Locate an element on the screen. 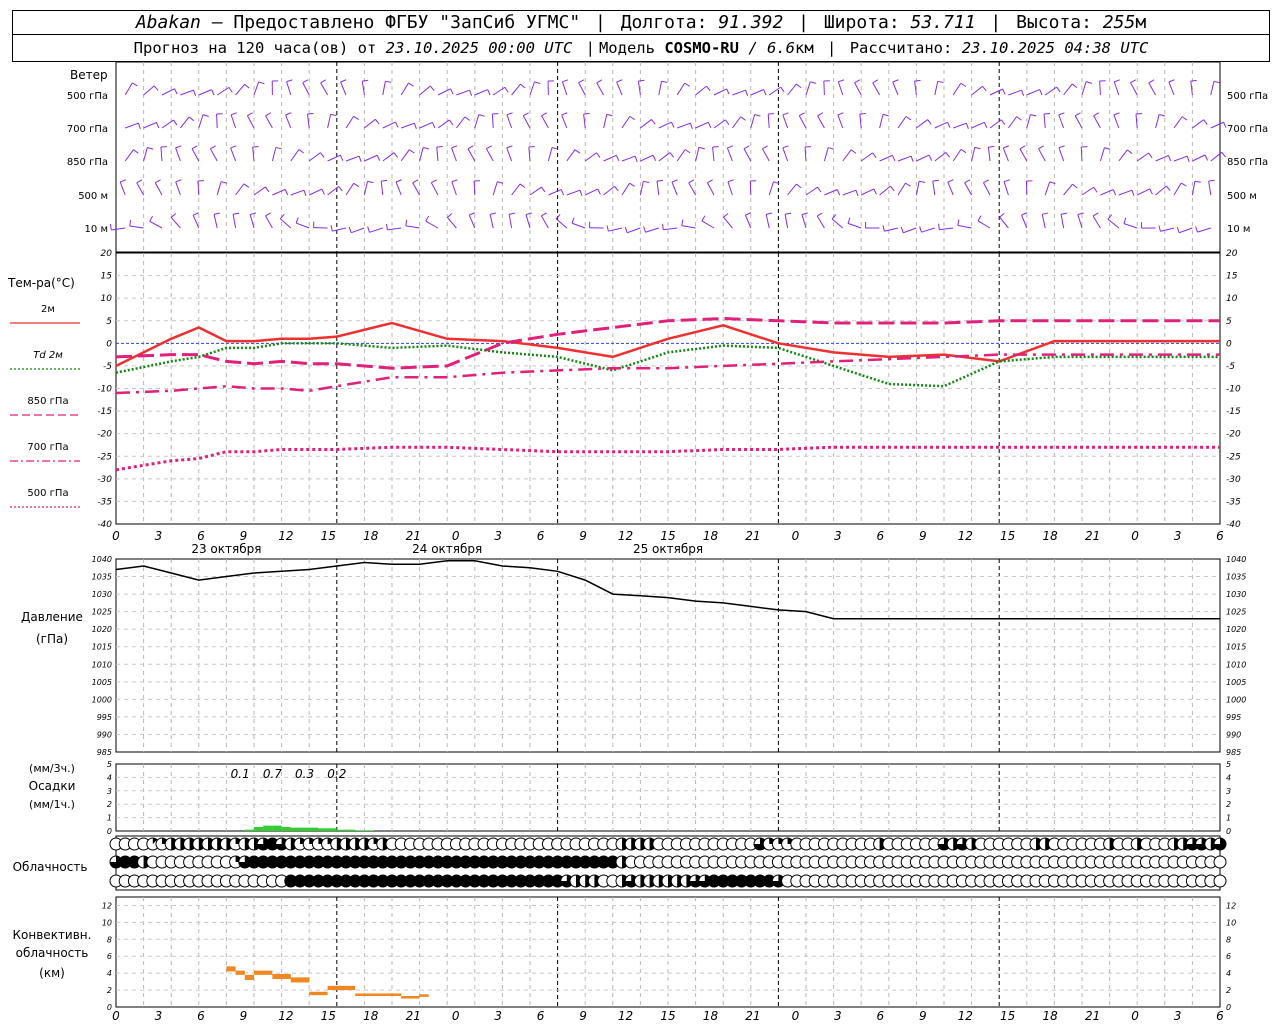 This screenshot has height=1024, width=1280. pres-ytick: 1020 is located at coordinates (102, 629).